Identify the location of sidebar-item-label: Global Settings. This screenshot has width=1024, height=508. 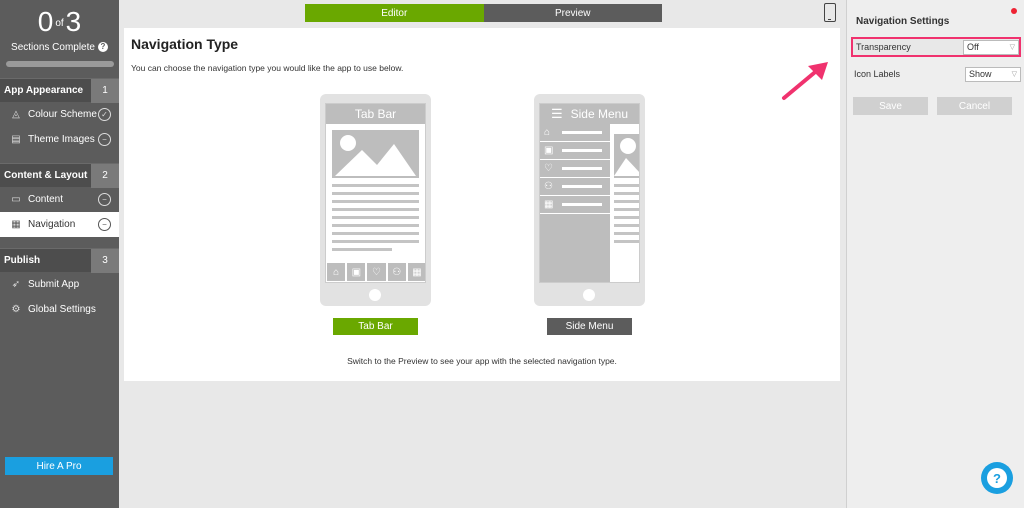
(62, 309).